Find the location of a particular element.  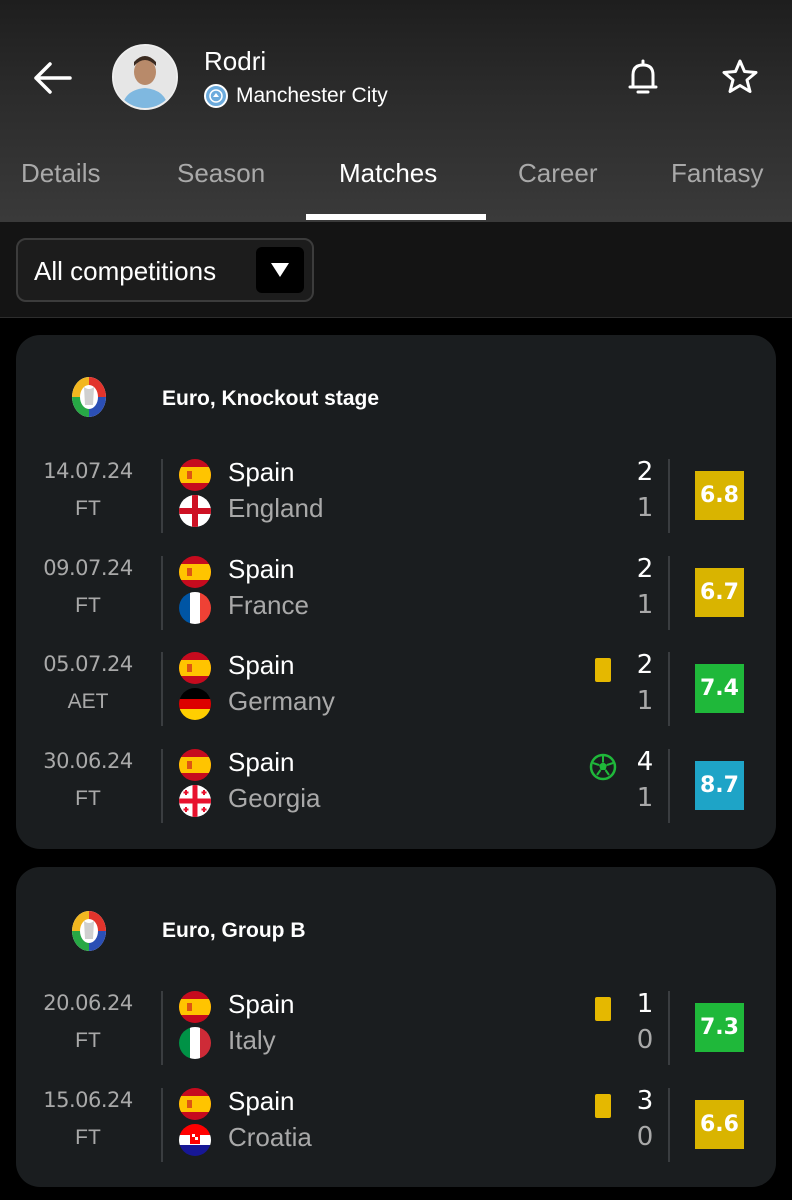

away-team-name: Croatia is located at coordinates (270, 1137).